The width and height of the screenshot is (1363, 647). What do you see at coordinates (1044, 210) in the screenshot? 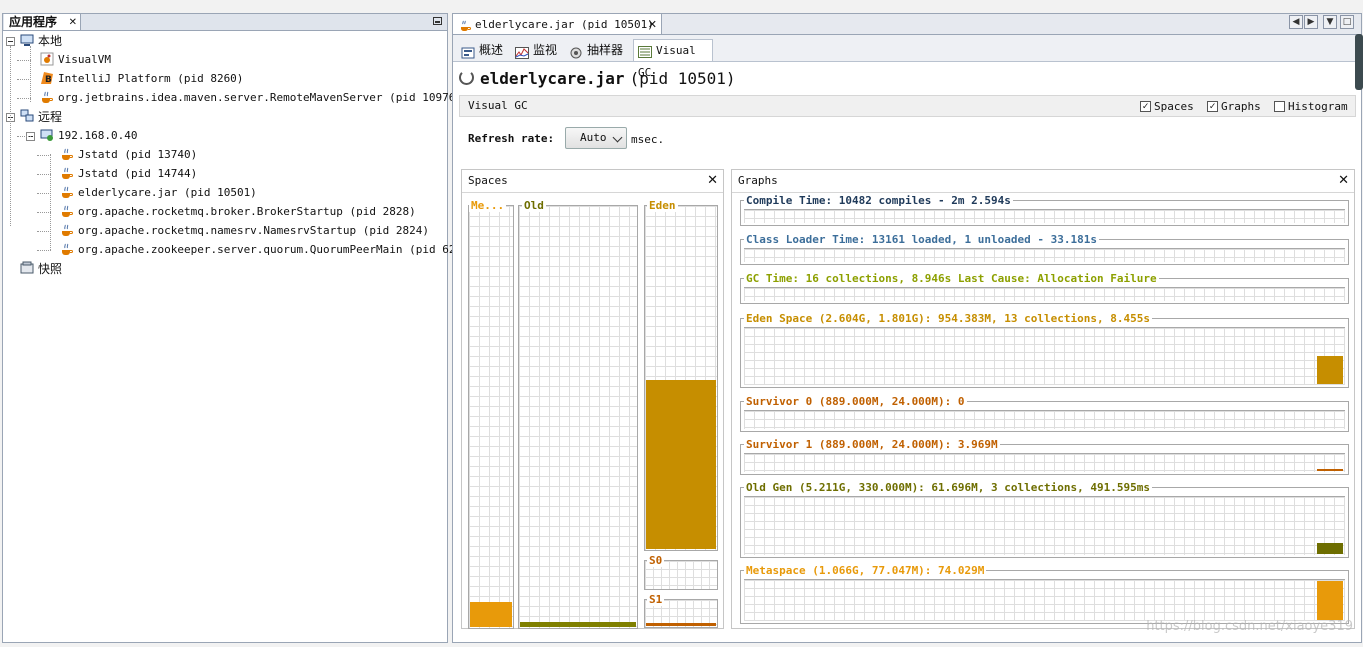
I see `graph-row: Compile Time: 10482 compiles - 2m 2.594s` at bounding box center [1044, 210].